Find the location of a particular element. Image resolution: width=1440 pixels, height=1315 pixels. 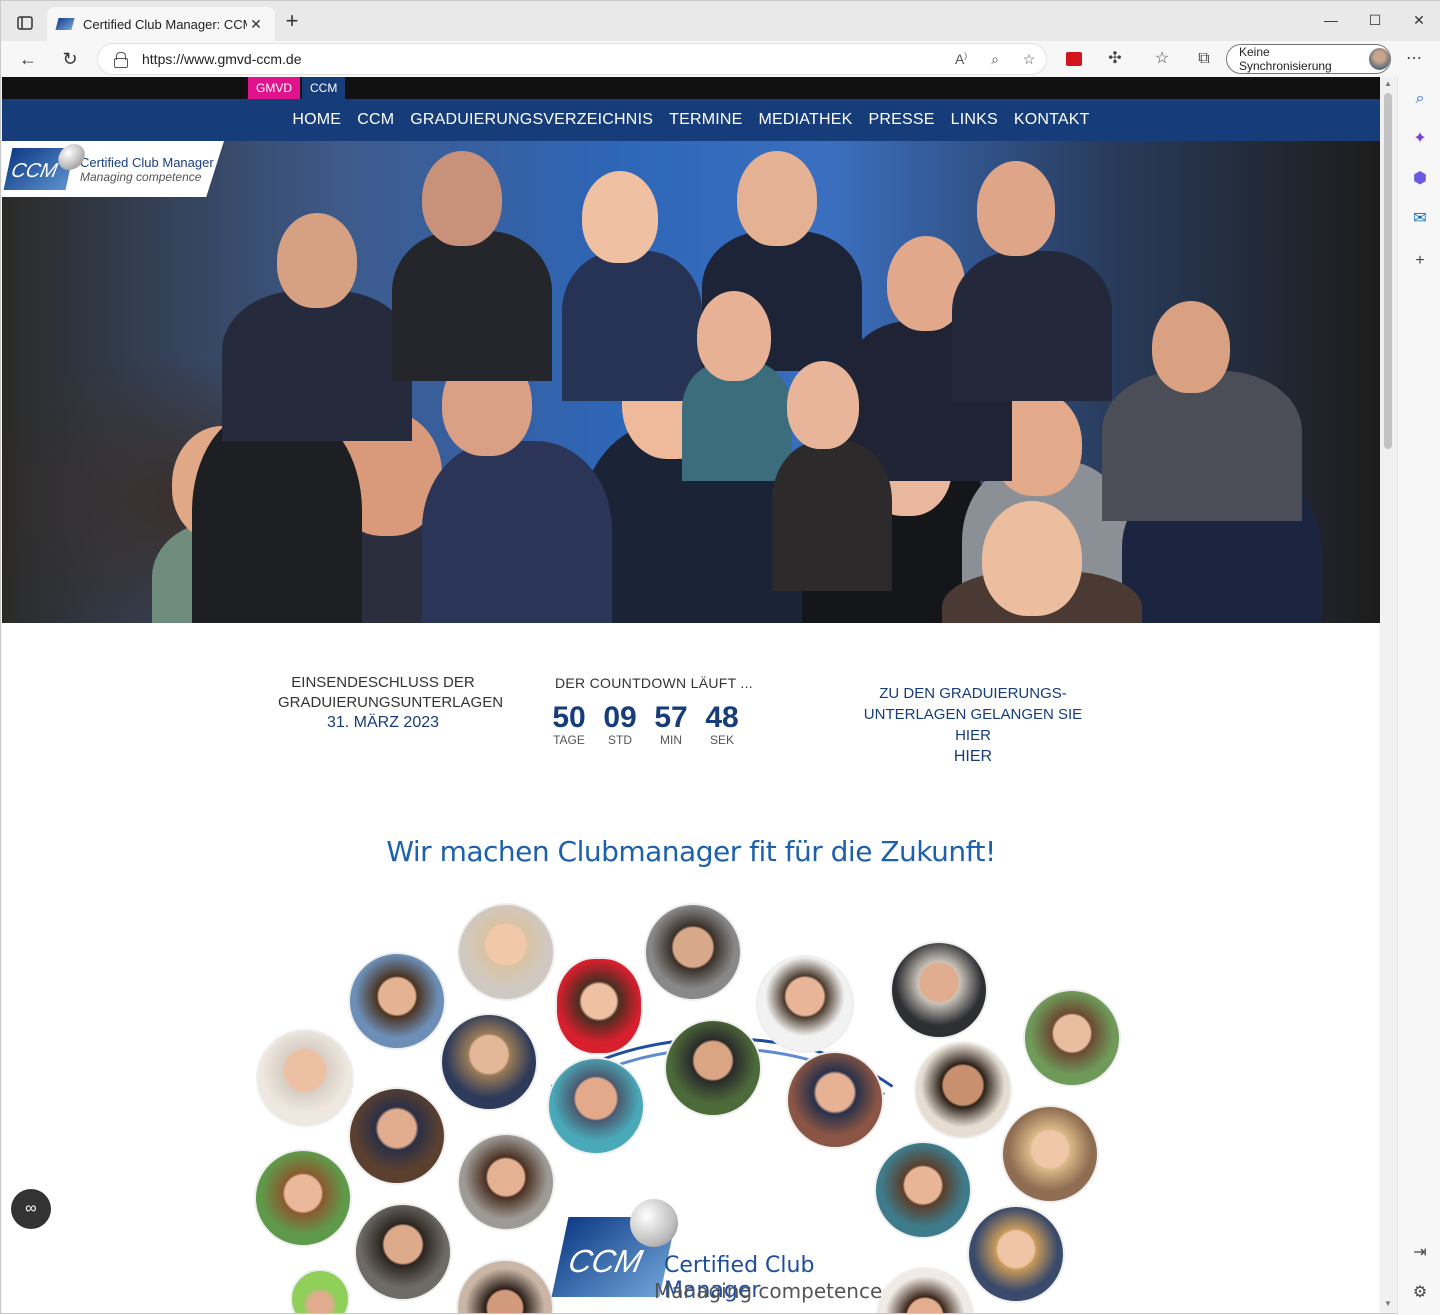

ccm-mark-icon: CCM is located at coordinates (45, 167).